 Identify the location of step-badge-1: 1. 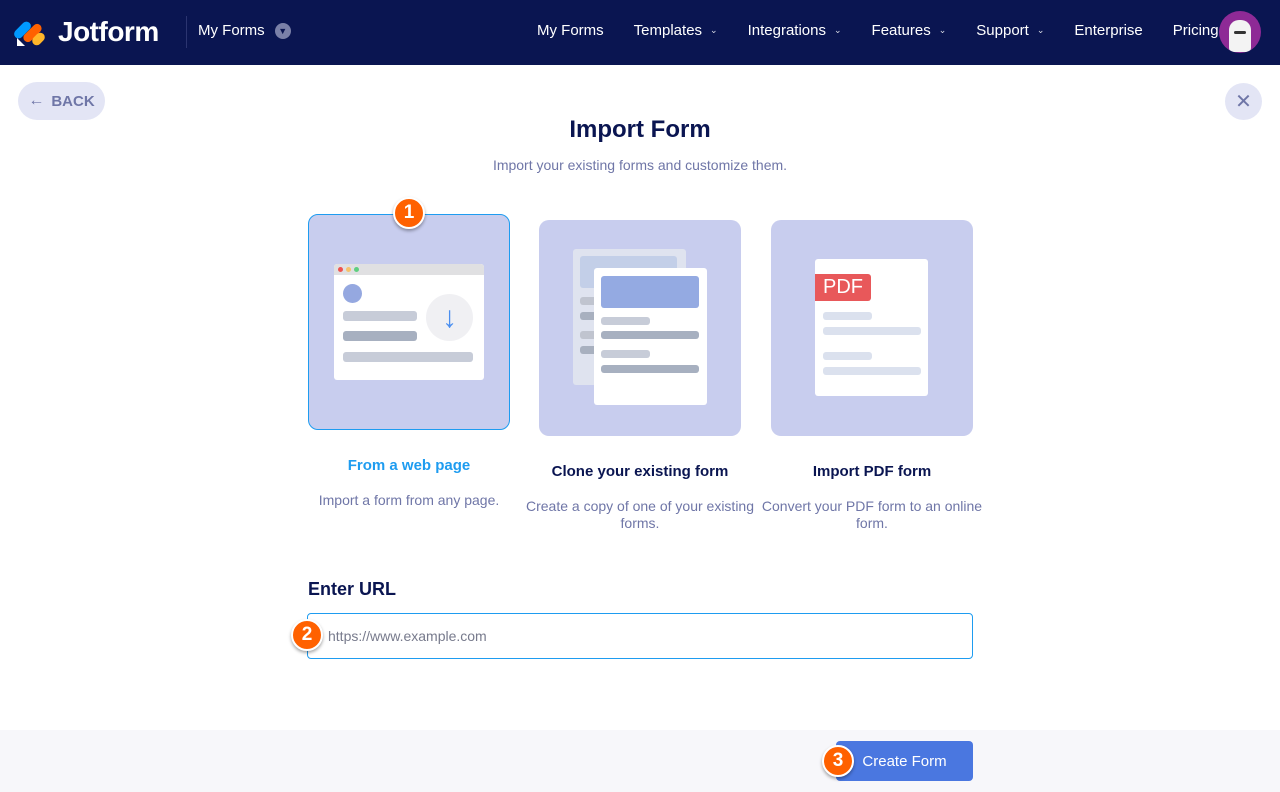
(409, 213).